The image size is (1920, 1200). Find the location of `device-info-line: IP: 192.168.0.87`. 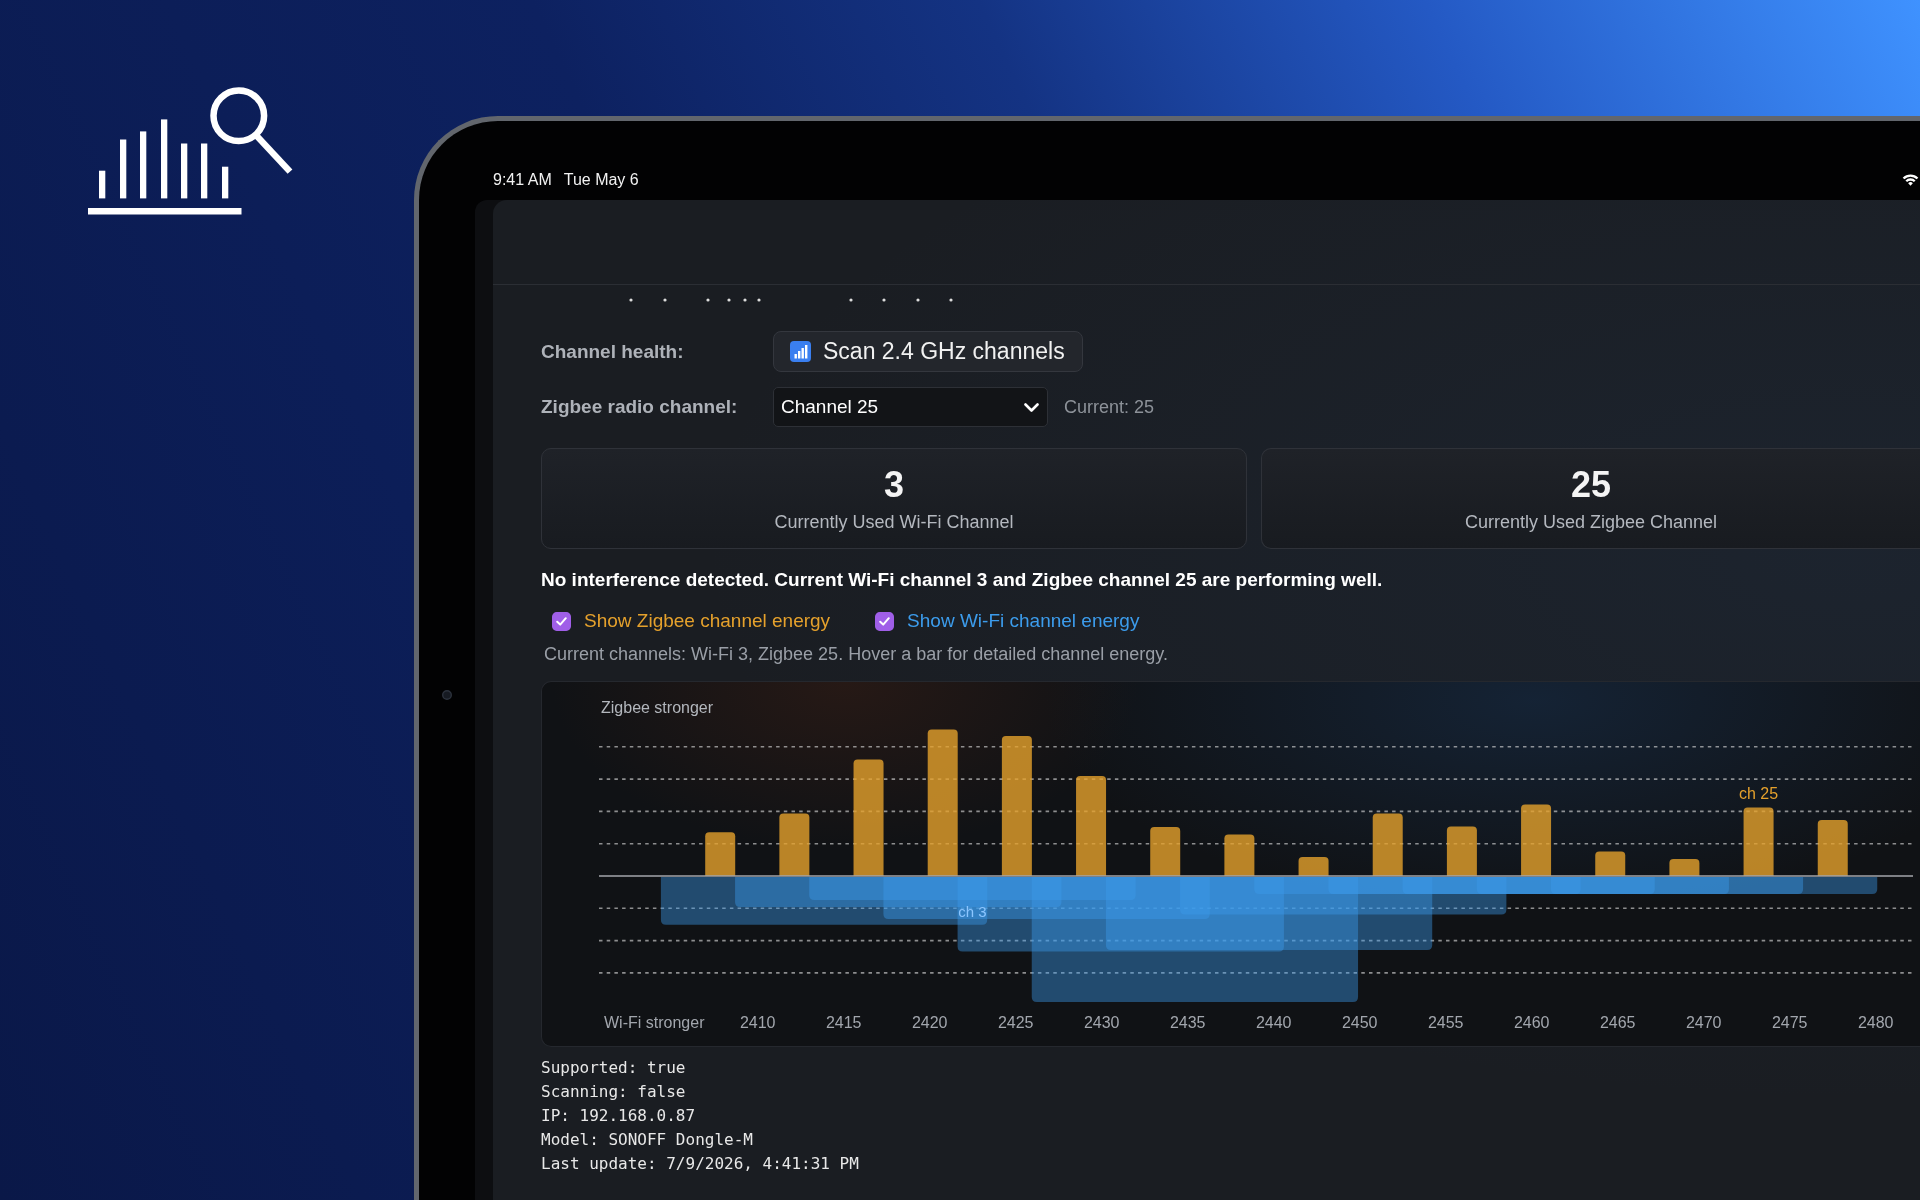

device-info-line: IP: 192.168.0.87 is located at coordinates (618, 1116).